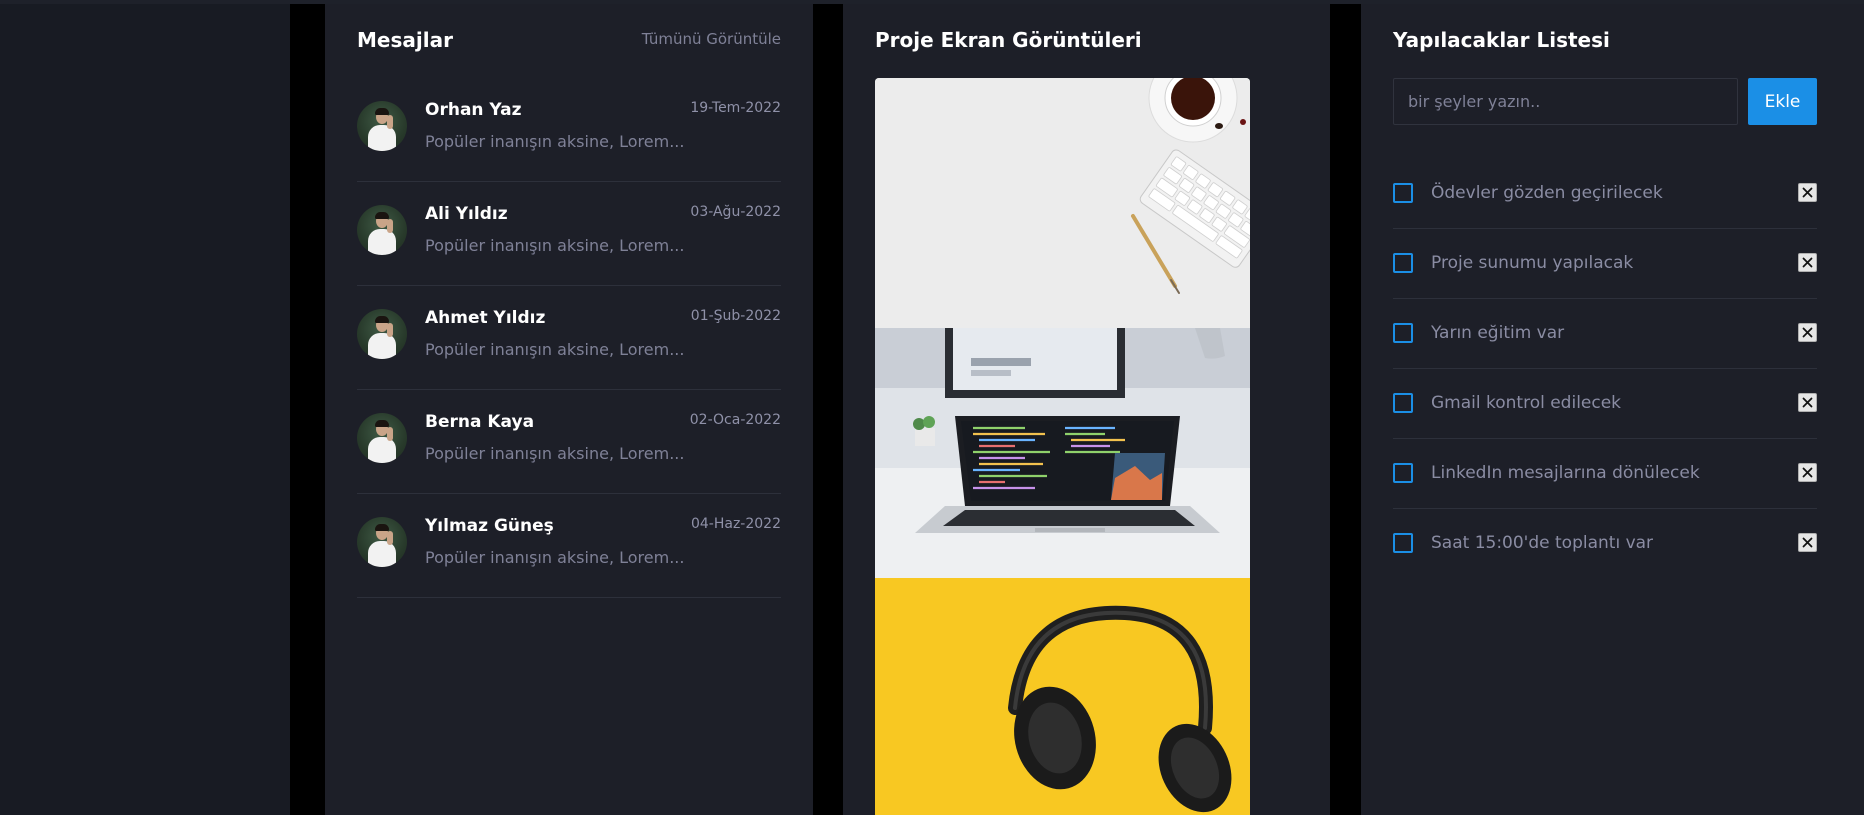 The image size is (1864, 815). Describe the element at coordinates (307, 409) in the screenshot. I see `left-gutter` at that location.